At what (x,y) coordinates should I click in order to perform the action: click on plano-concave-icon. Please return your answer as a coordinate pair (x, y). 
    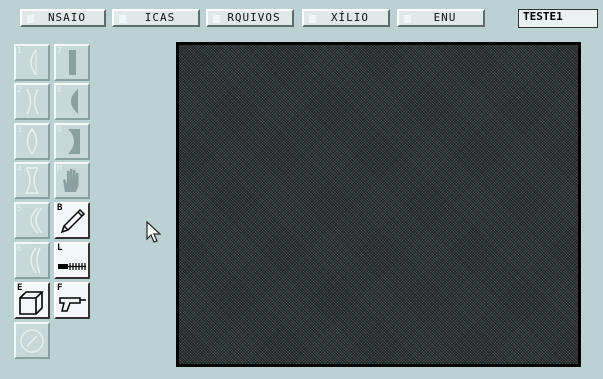
    Looking at the image, I should click on (74, 141).